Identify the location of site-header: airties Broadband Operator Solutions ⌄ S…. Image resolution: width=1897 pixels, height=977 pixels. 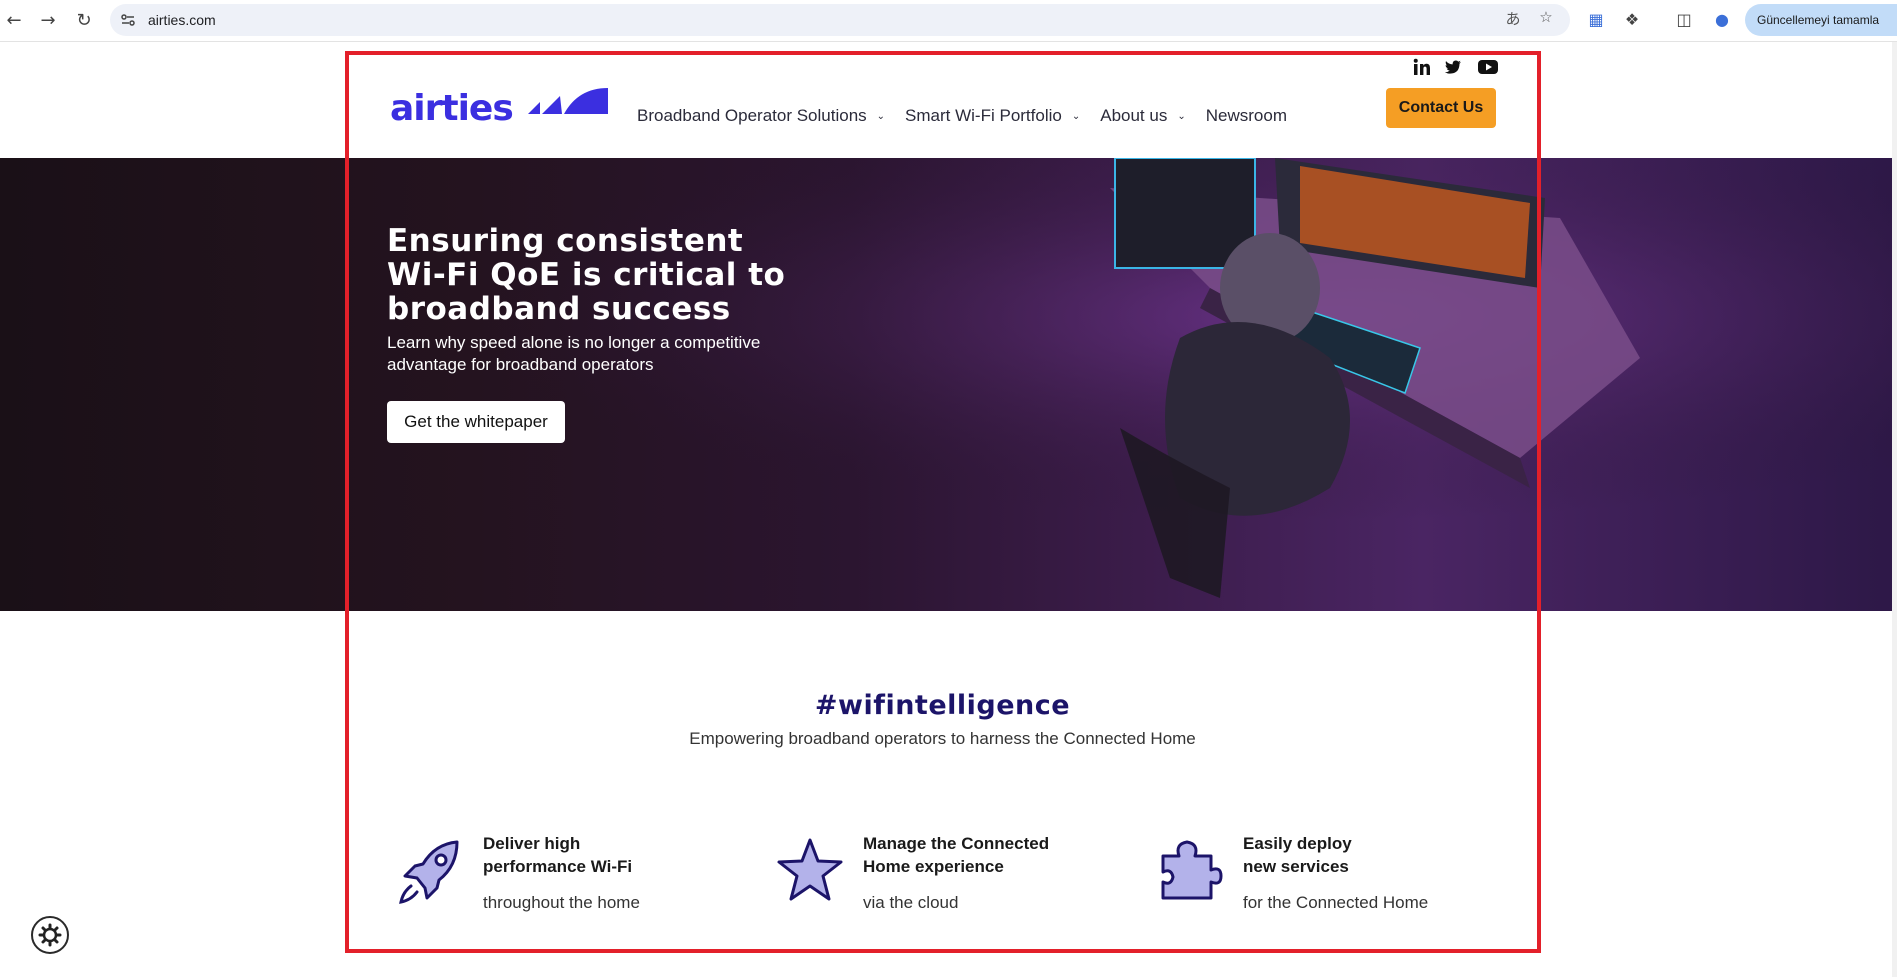
(948, 100).